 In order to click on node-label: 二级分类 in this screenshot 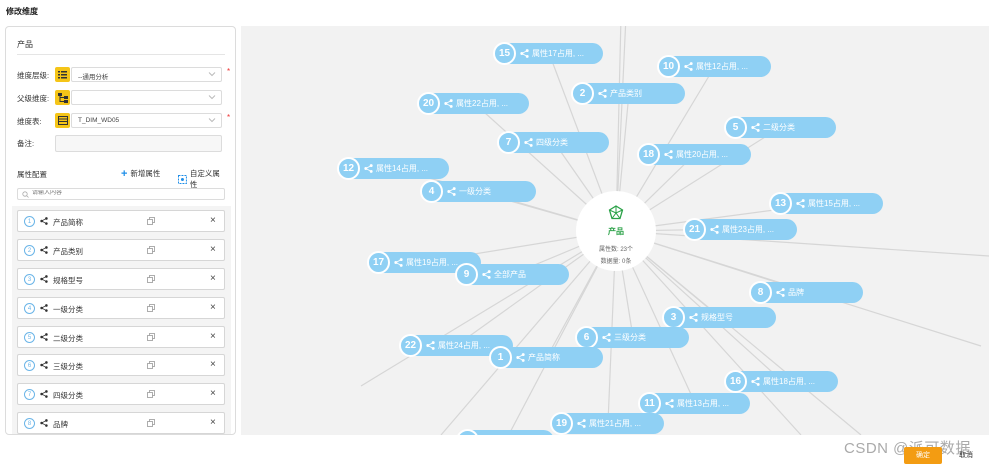, I will do `click(779, 127)`.